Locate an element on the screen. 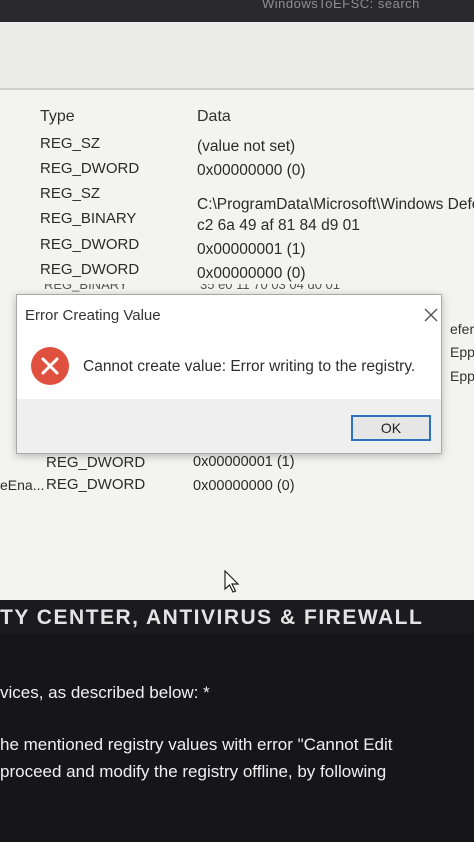 This screenshot has height=842, width=474. error-icon is located at coordinates (50, 366).